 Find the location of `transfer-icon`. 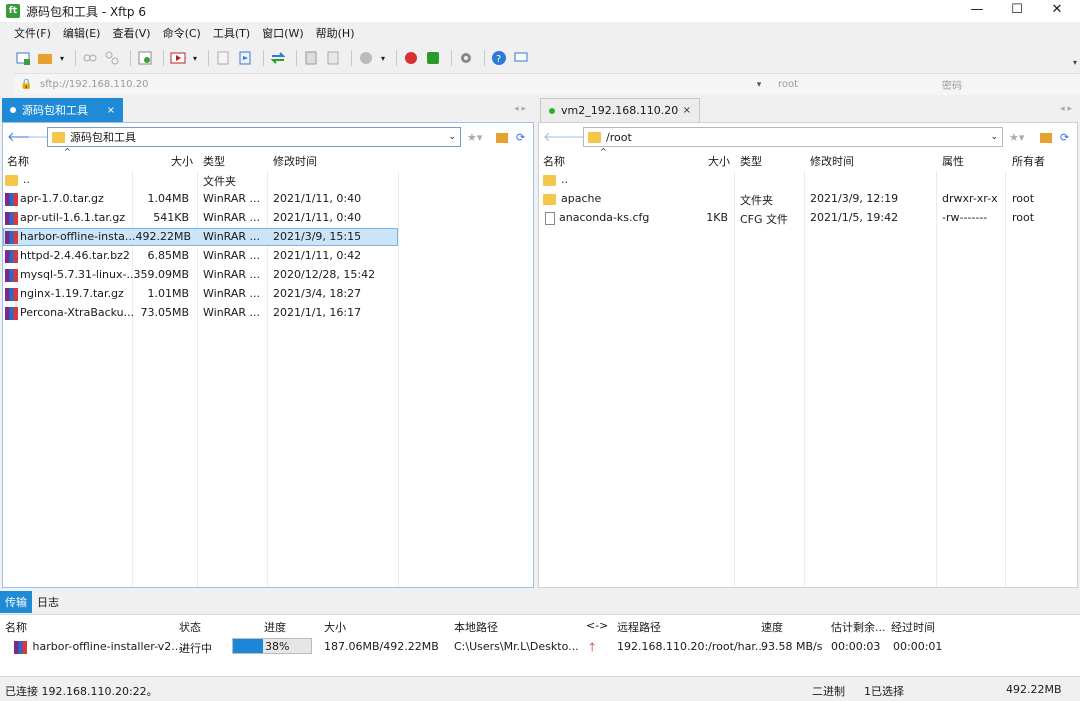

transfer-icon is located at coordinates (178, 58).